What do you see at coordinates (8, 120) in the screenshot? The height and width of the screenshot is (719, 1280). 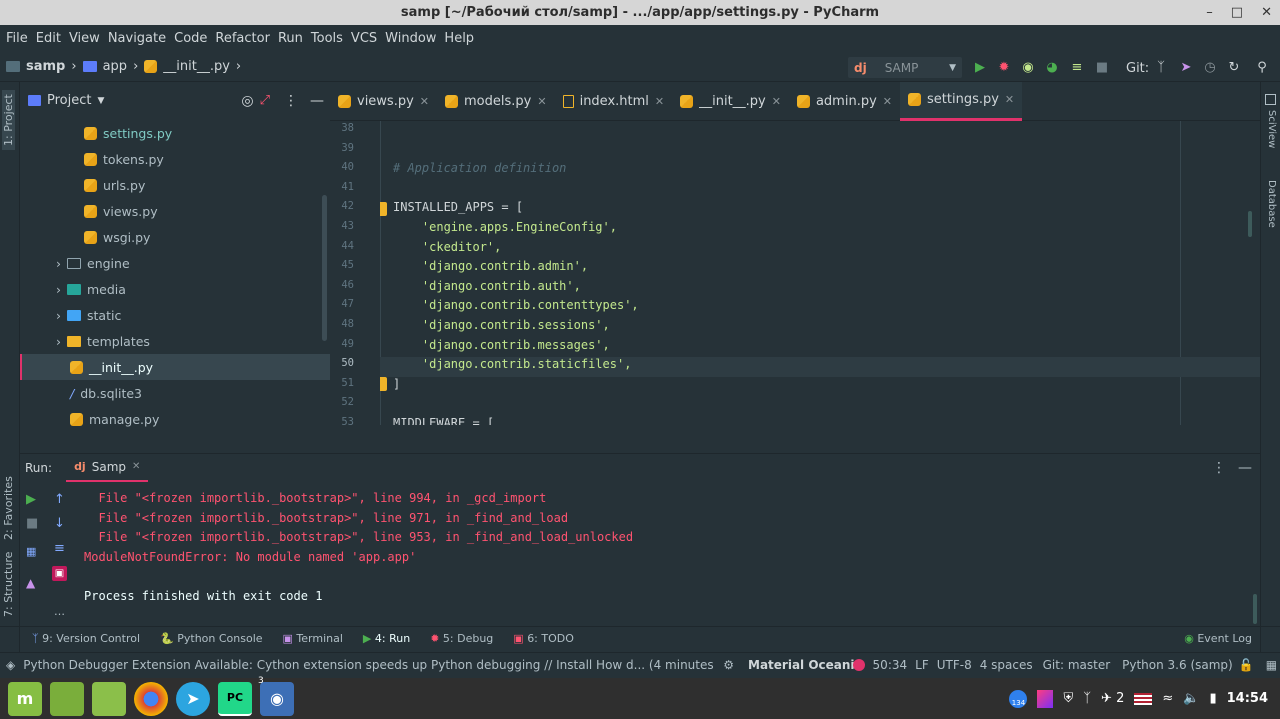 I see `tab-project-tool: 1: Project` at bounding box center [8, 120].